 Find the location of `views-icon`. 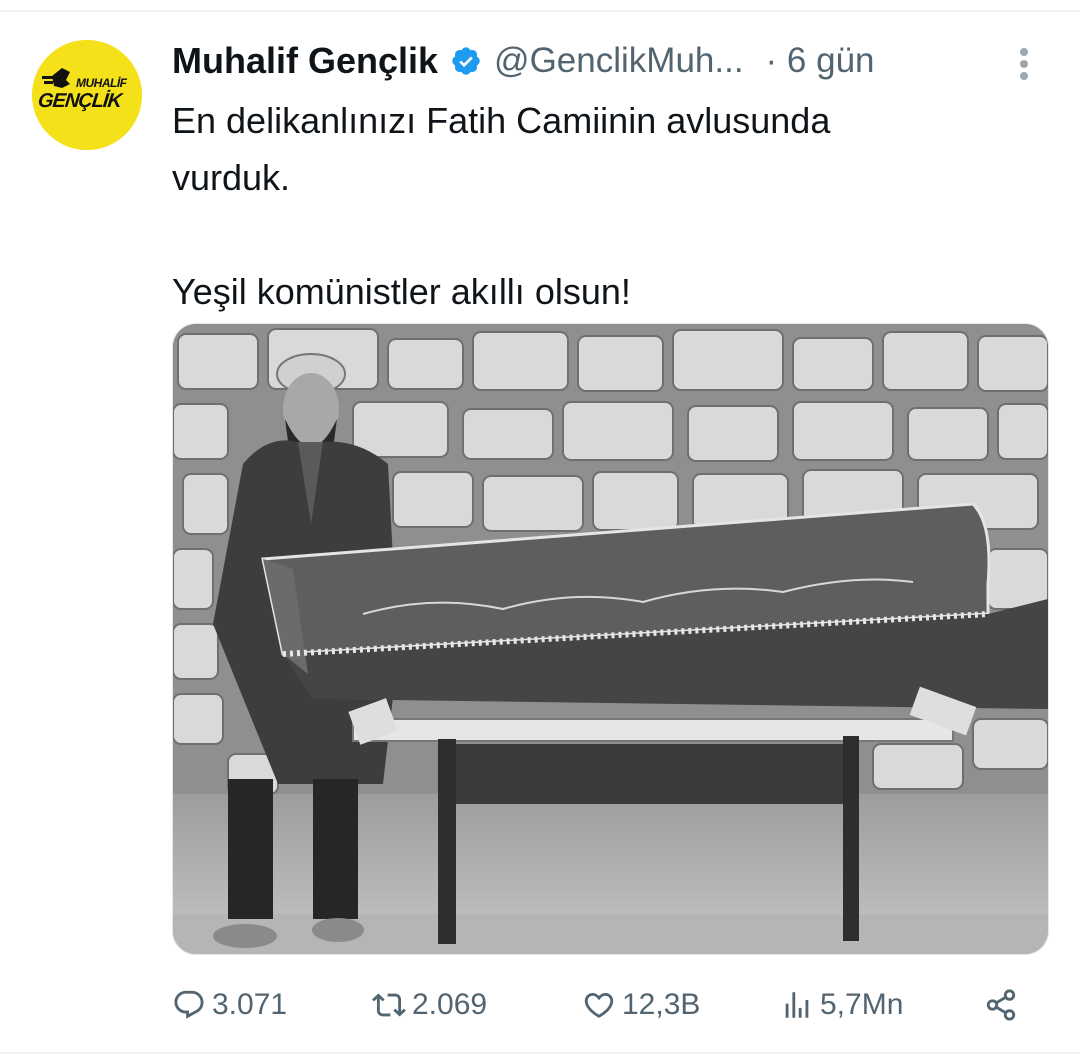

views-icon is located at coordinates (797, 1005).